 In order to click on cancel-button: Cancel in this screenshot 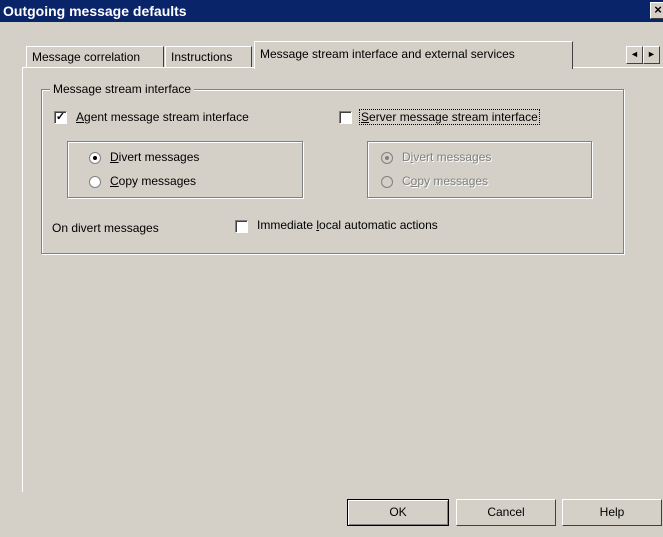, I will do `click(506, 512)`.